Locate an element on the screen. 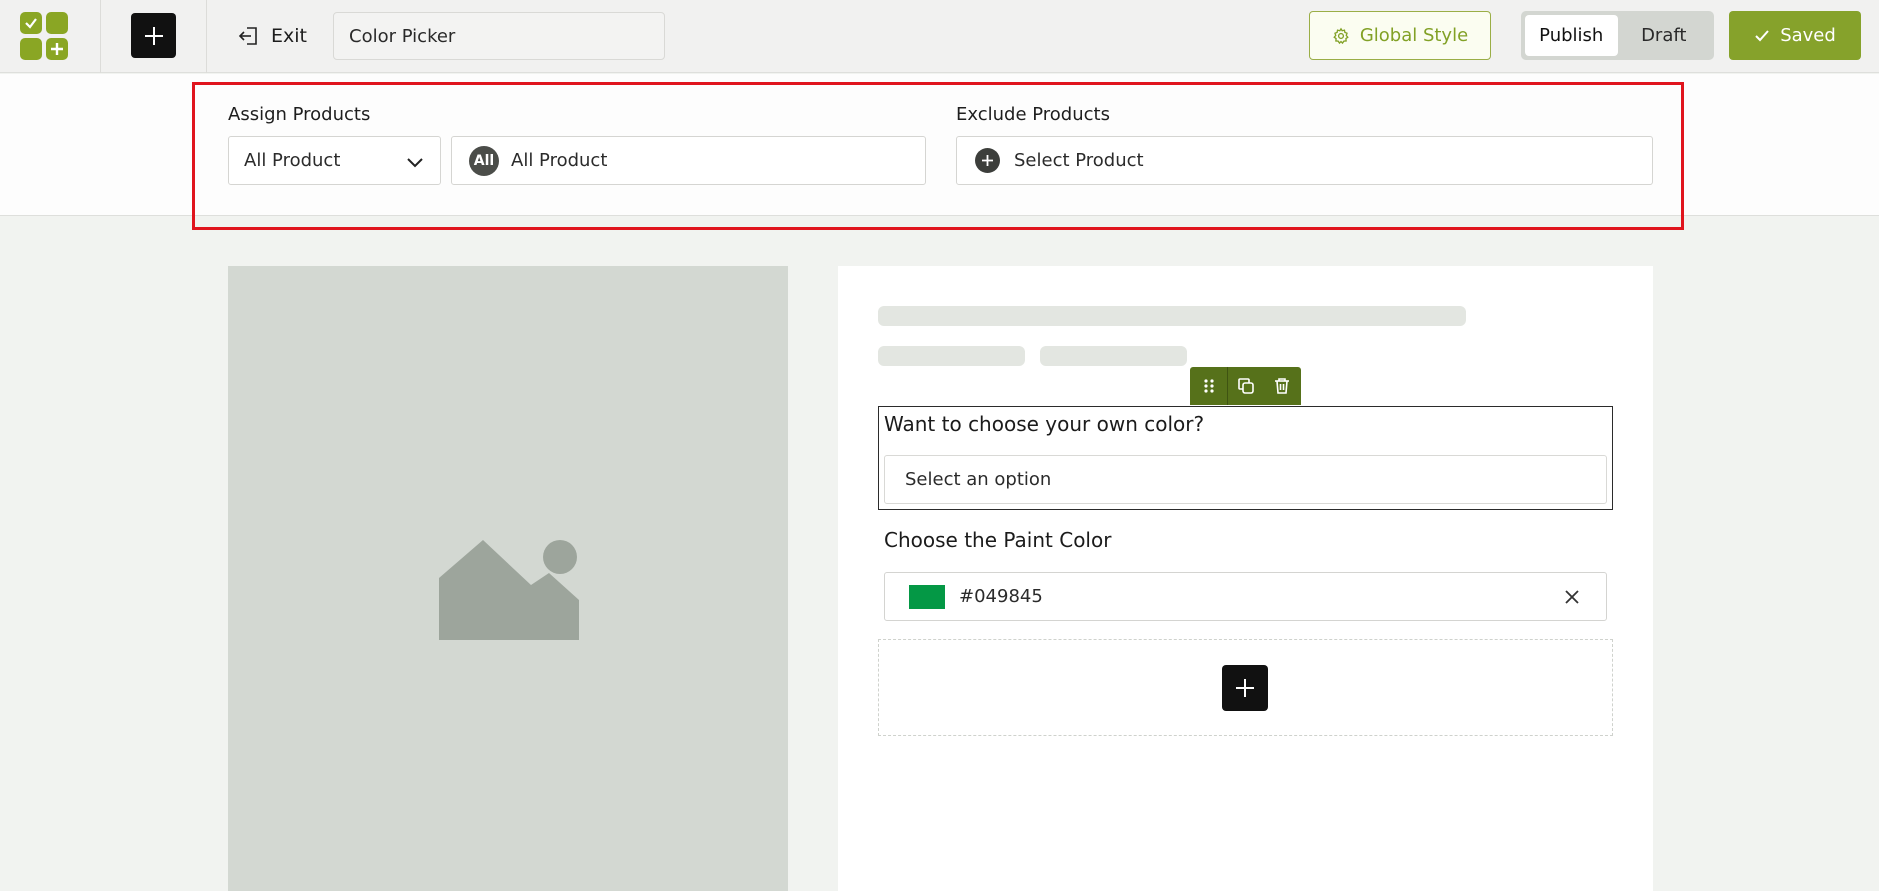  publish-draft-toggle: Publish Draft is located at coordinates (1617, 35).